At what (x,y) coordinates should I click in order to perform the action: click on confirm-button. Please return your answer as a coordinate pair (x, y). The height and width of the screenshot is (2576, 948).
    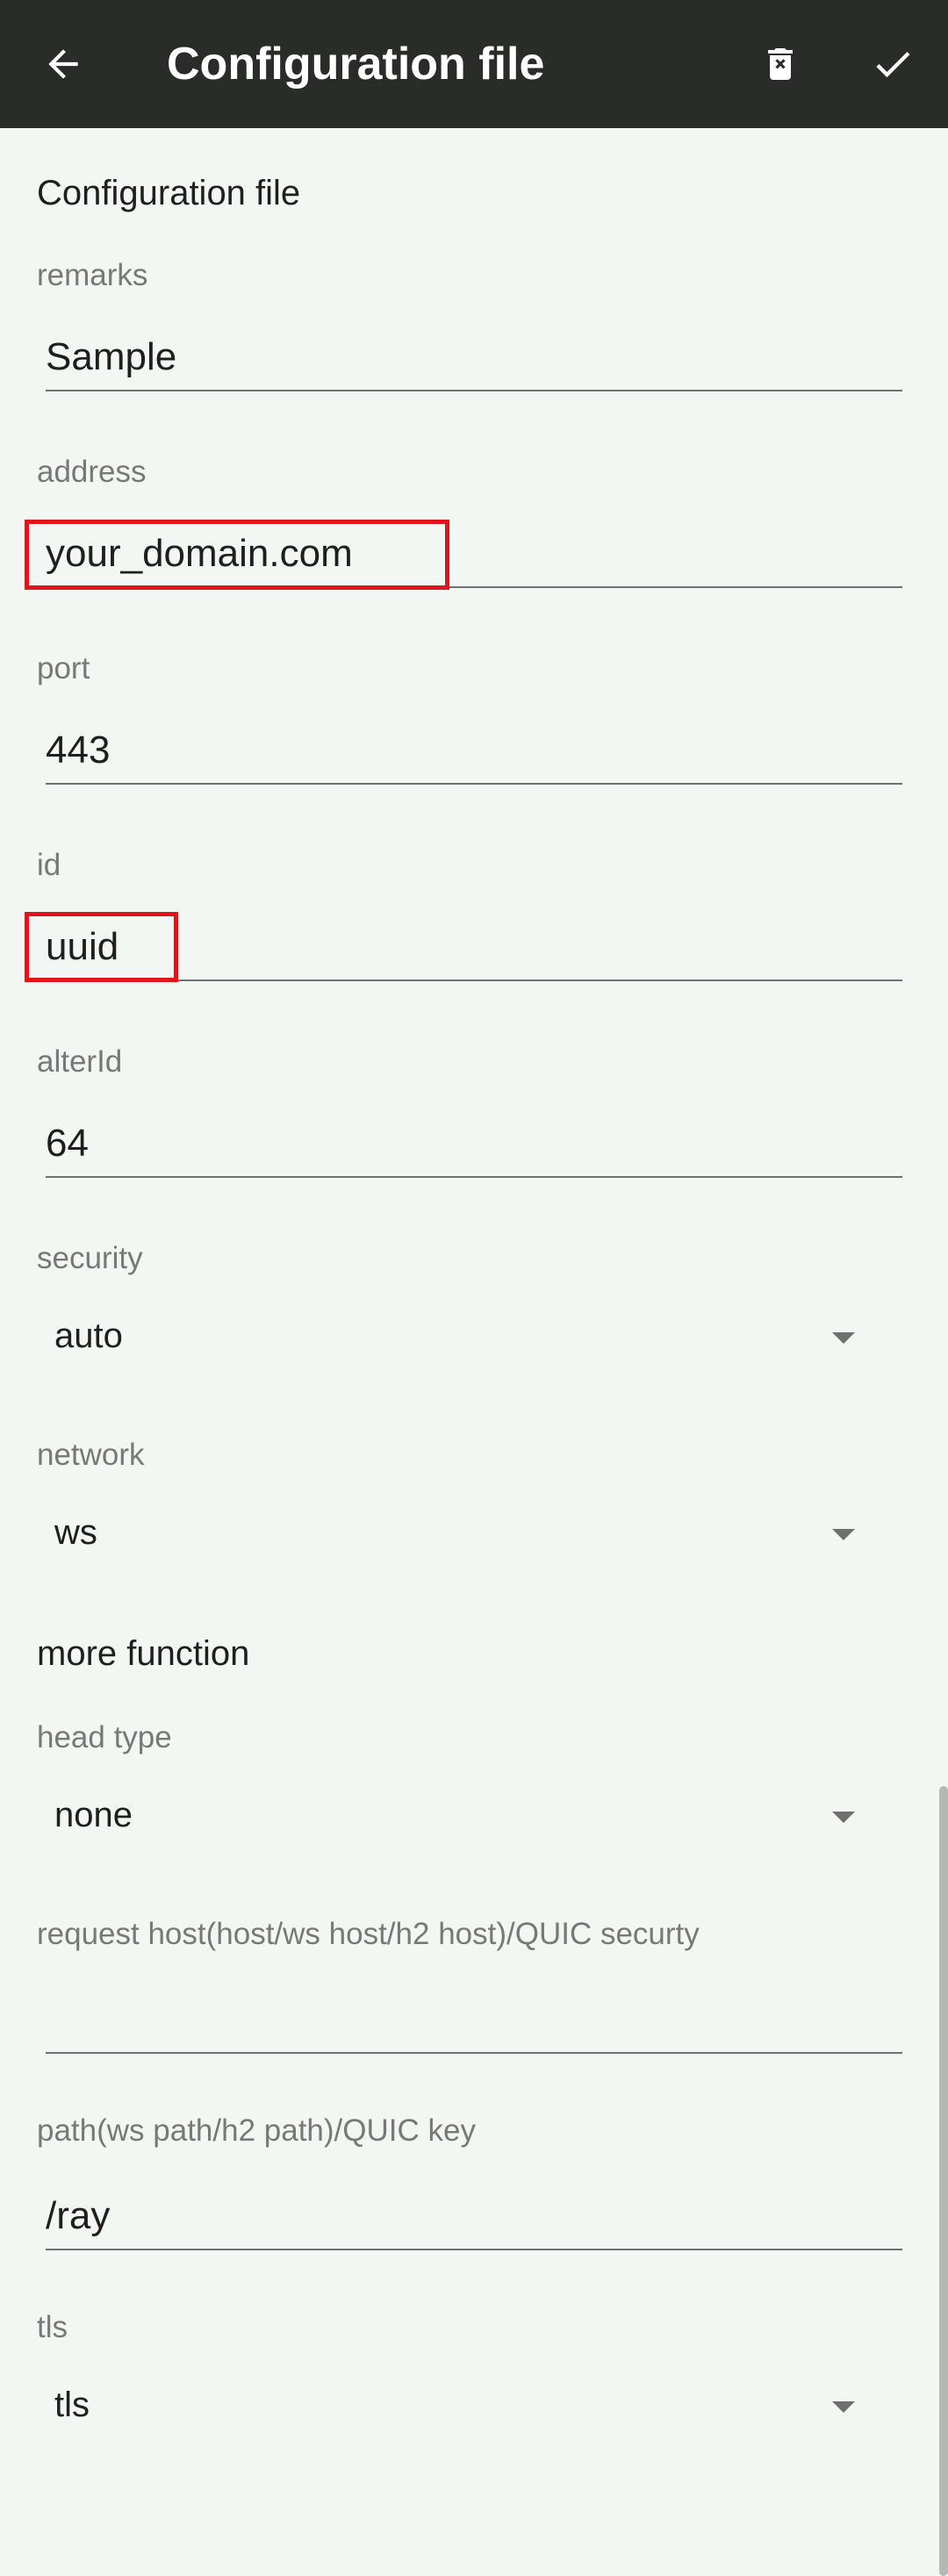
    Looking at the image, I should click on (893, 64).